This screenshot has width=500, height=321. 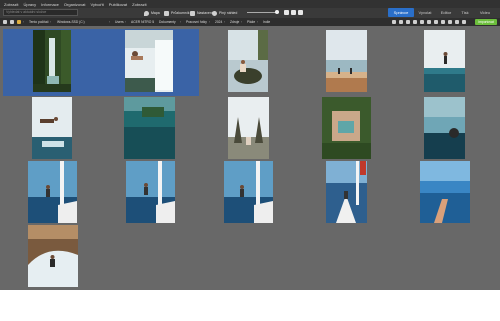 I want to click on refresh-icon, so click(x=464, y=22).